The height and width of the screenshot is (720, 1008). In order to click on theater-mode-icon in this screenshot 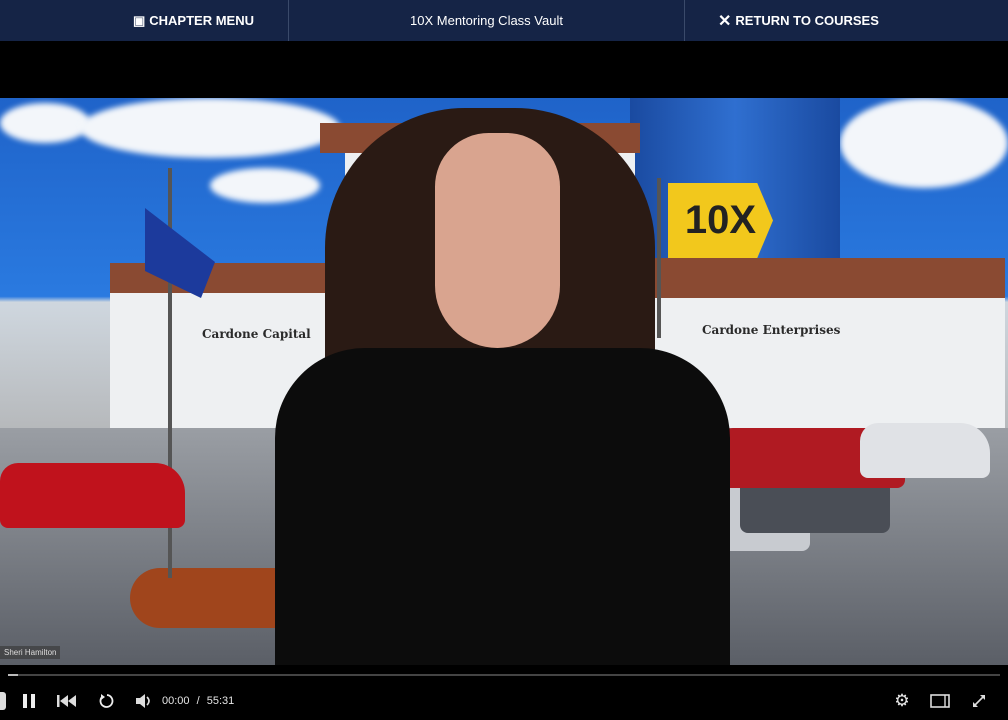, I will do `click(940, 701)`.